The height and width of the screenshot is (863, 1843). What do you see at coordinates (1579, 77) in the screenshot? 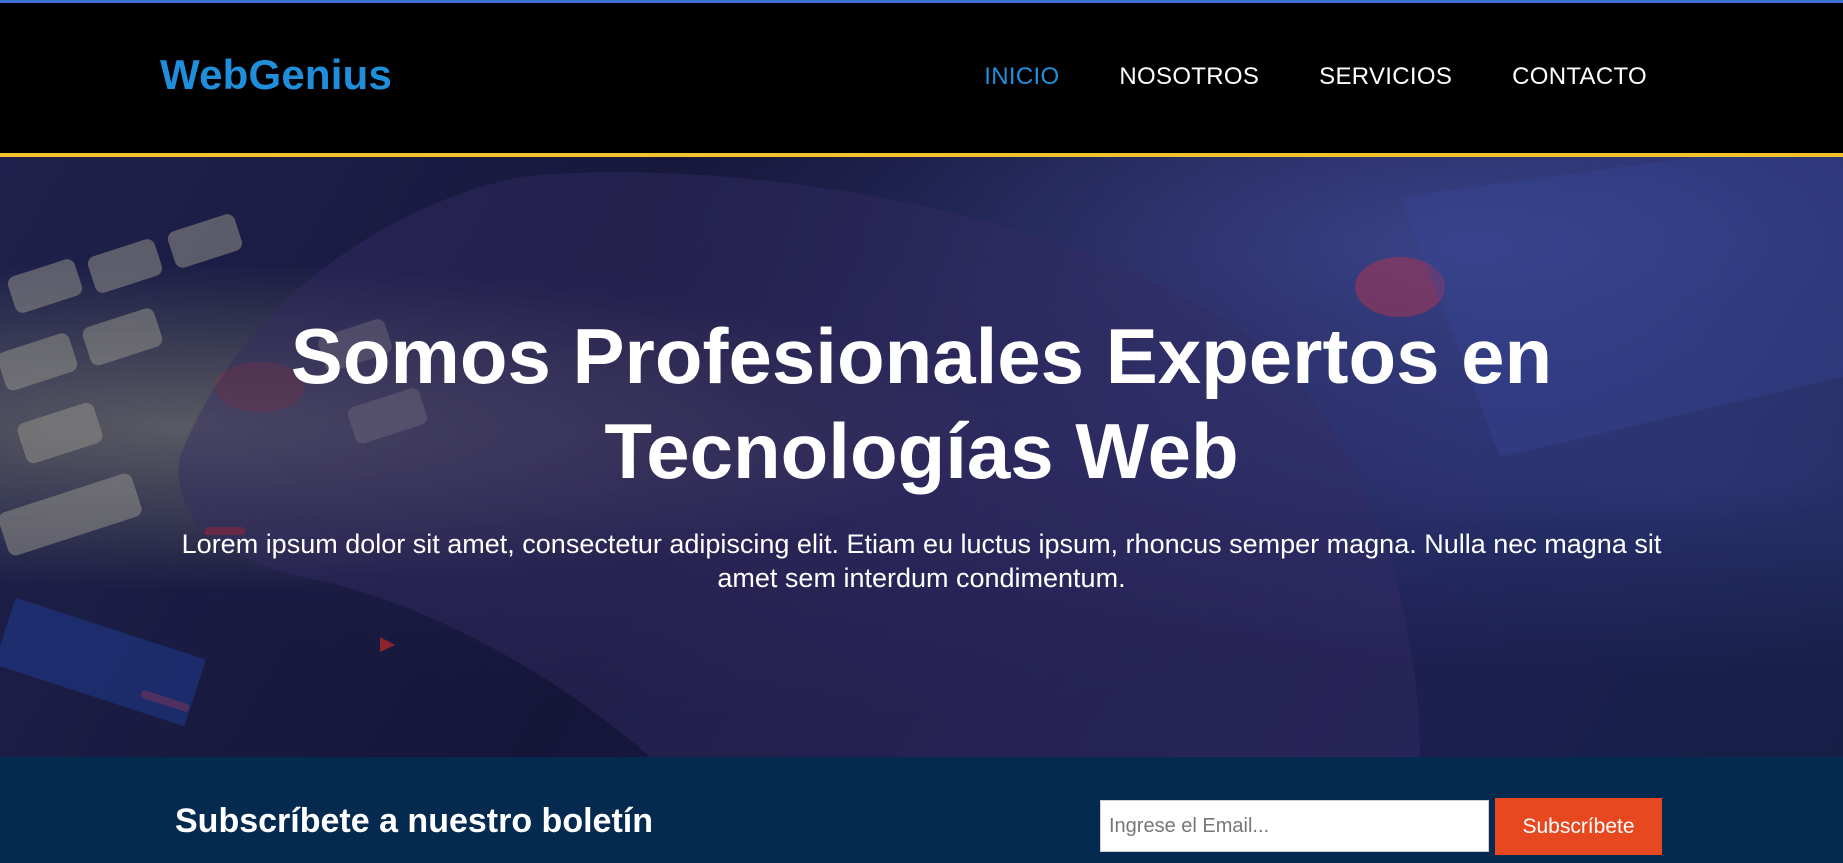
I see `nav-item-contacto: CONTACTO` at bounding box center [1579, 77].